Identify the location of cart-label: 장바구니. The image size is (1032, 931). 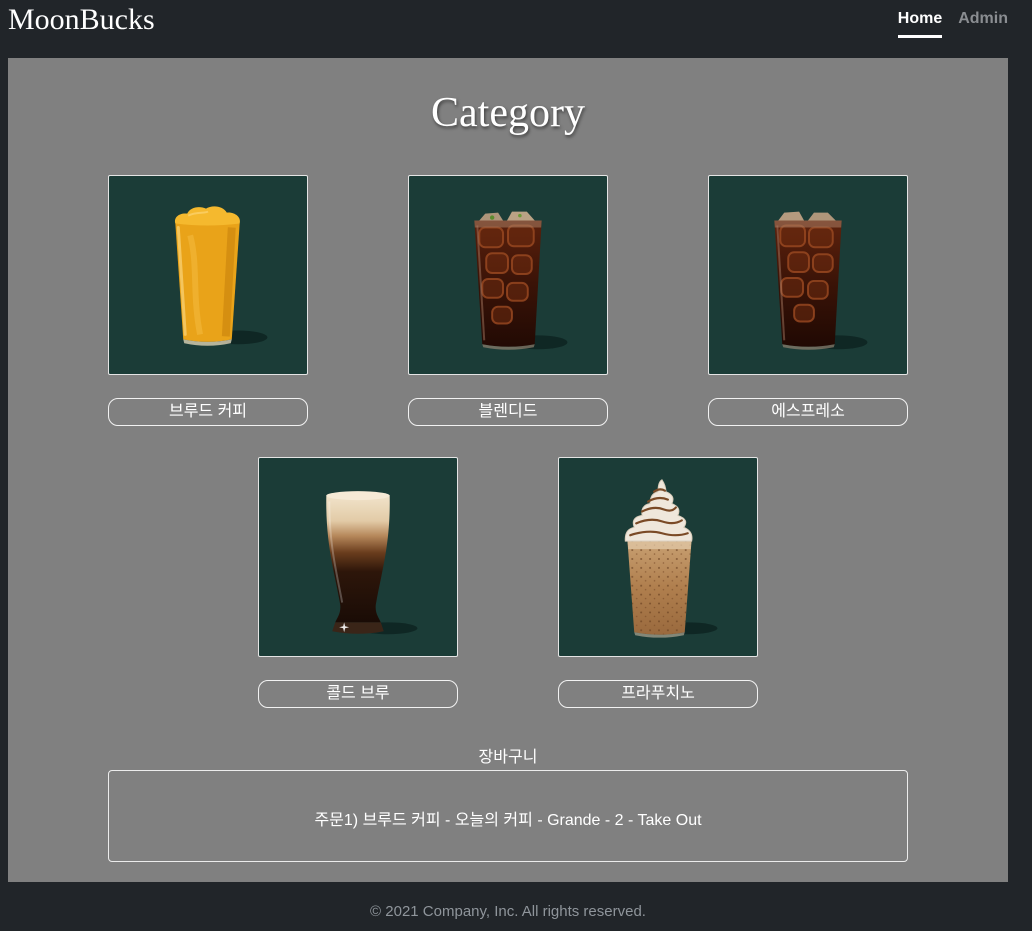
(508, 757).